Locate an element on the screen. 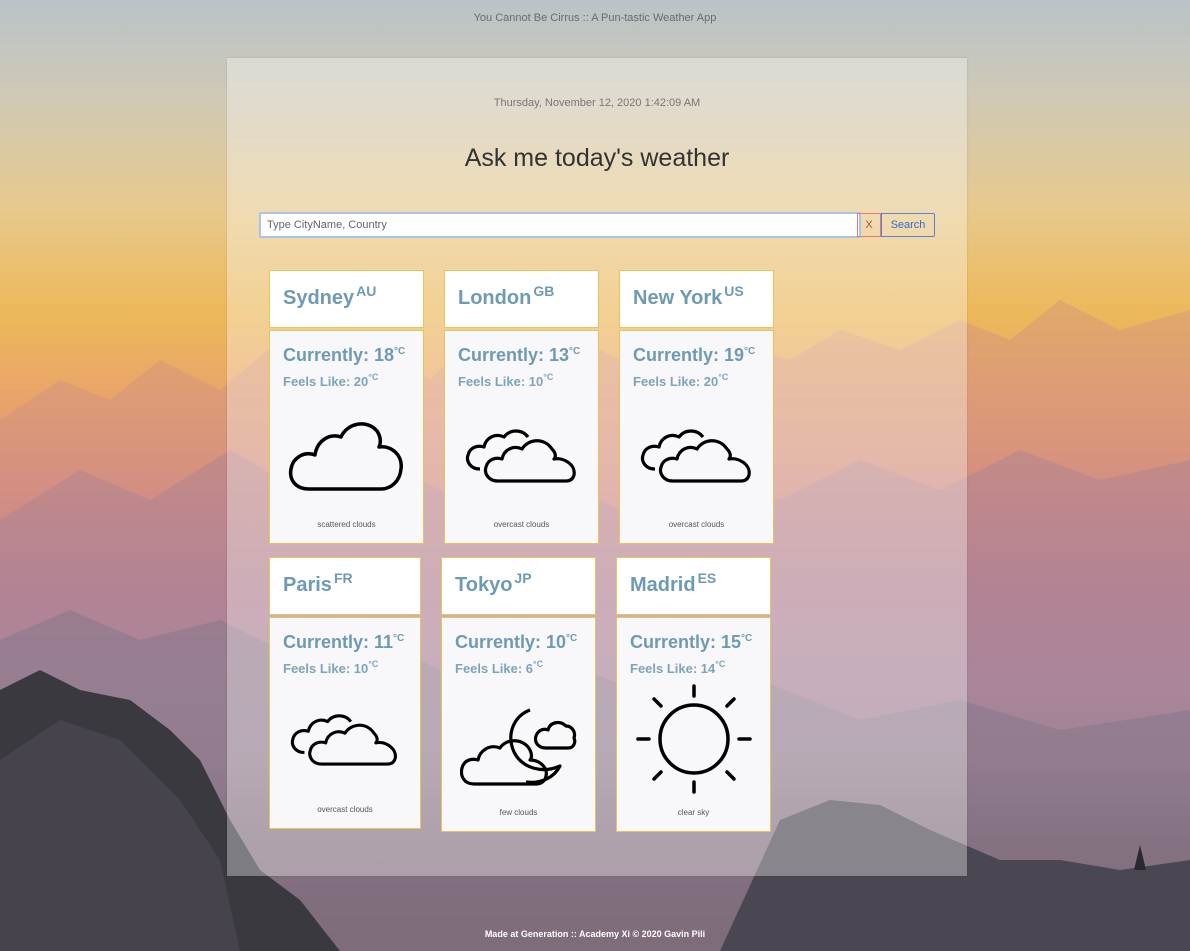 This screenshot has width=1190, height=951. clear-button: X is located at coordinates (869, 225).